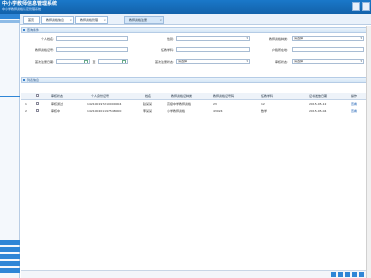  I want to click on next-page-button, so click(347, 274).